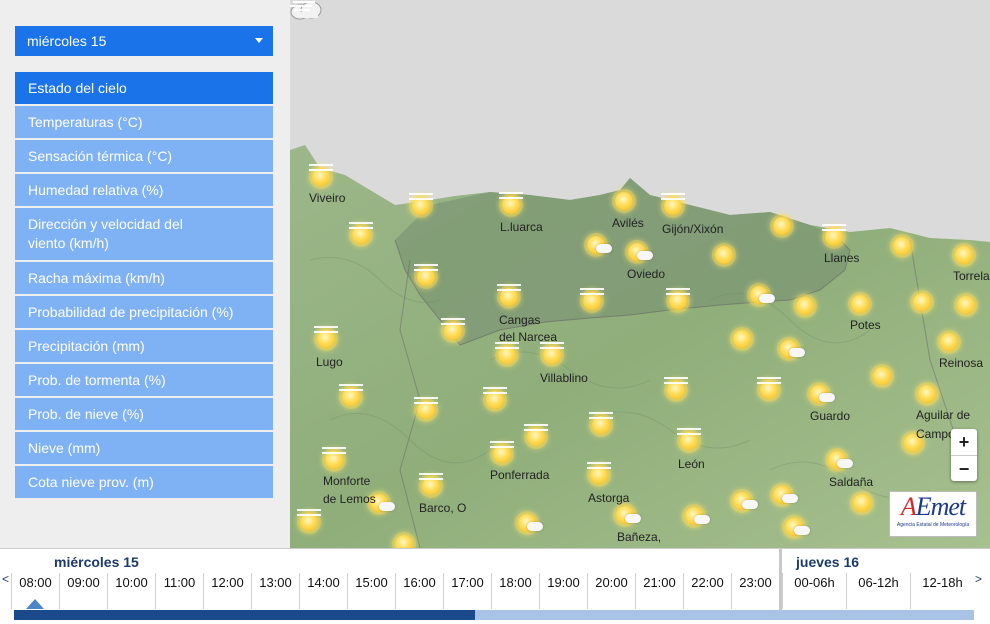 This screenshot has width=990, height=624. What do you see at coordinates (814, 591) in the screenshot?
I see `range-slot: 00-06h` at bounding box center [814, 591].